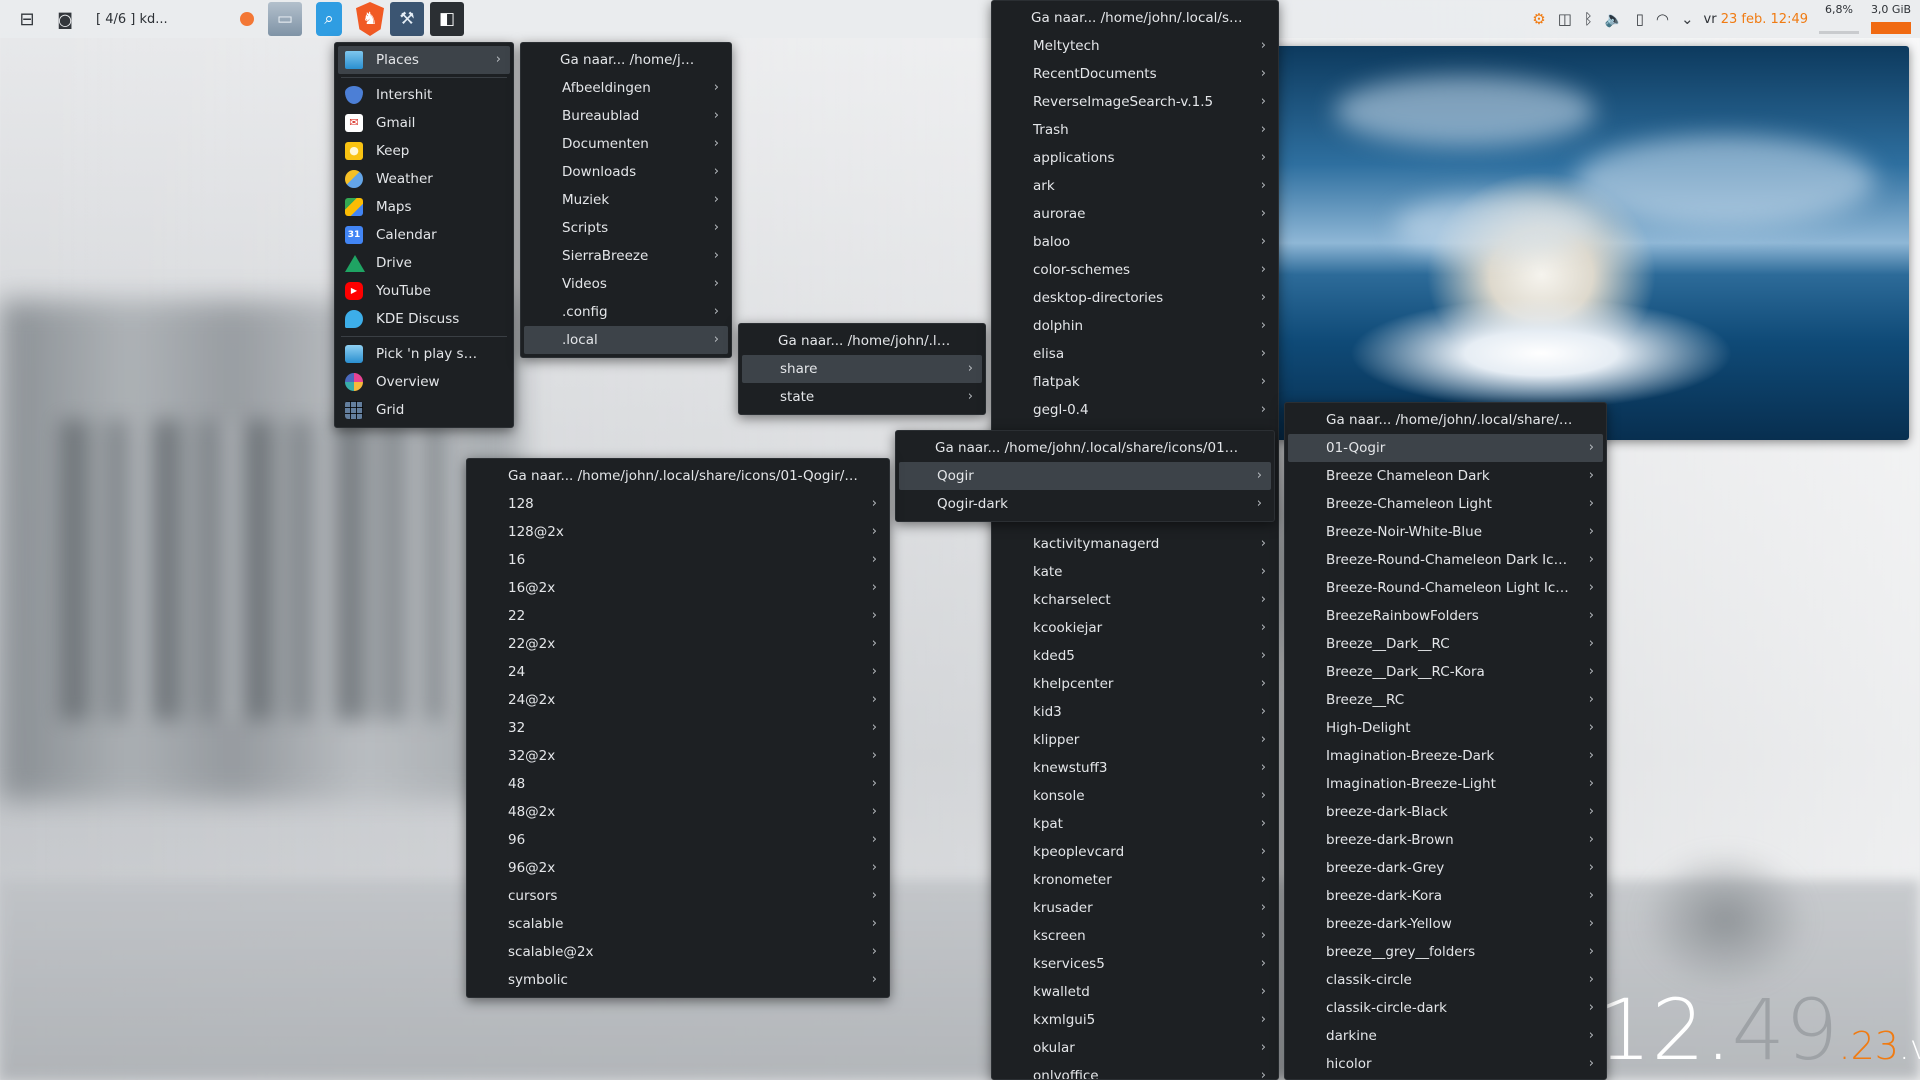 This screenshot has width=1920, height=1080. I want to click on menu-item-ark: ark ›, so click(1135, 186).